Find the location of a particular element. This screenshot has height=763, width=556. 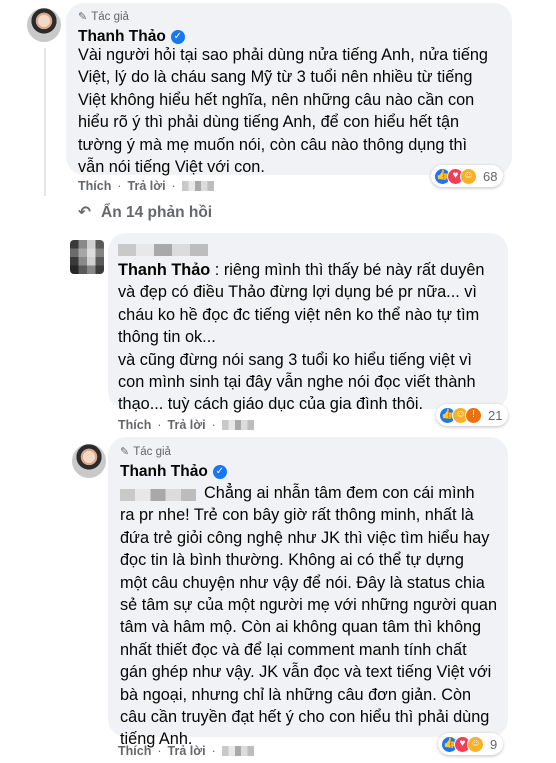

author-name-label: Thanh Thảo is located at coordinates (164, 472).